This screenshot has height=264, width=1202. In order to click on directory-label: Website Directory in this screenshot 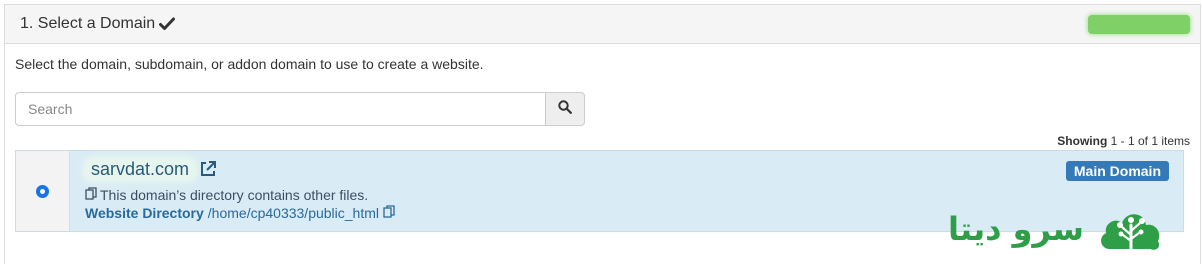, I will do `click(144, 213)`.